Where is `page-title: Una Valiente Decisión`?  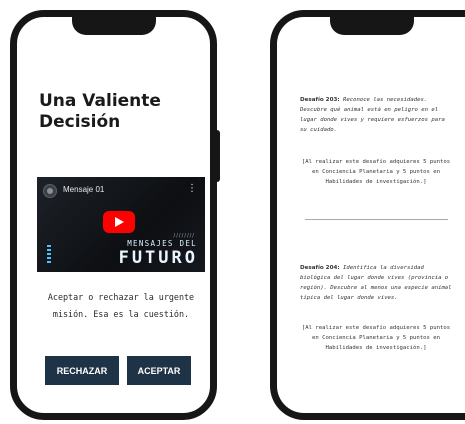
page-title: Una Valiente Decisión is located at coordinates (100, 111).